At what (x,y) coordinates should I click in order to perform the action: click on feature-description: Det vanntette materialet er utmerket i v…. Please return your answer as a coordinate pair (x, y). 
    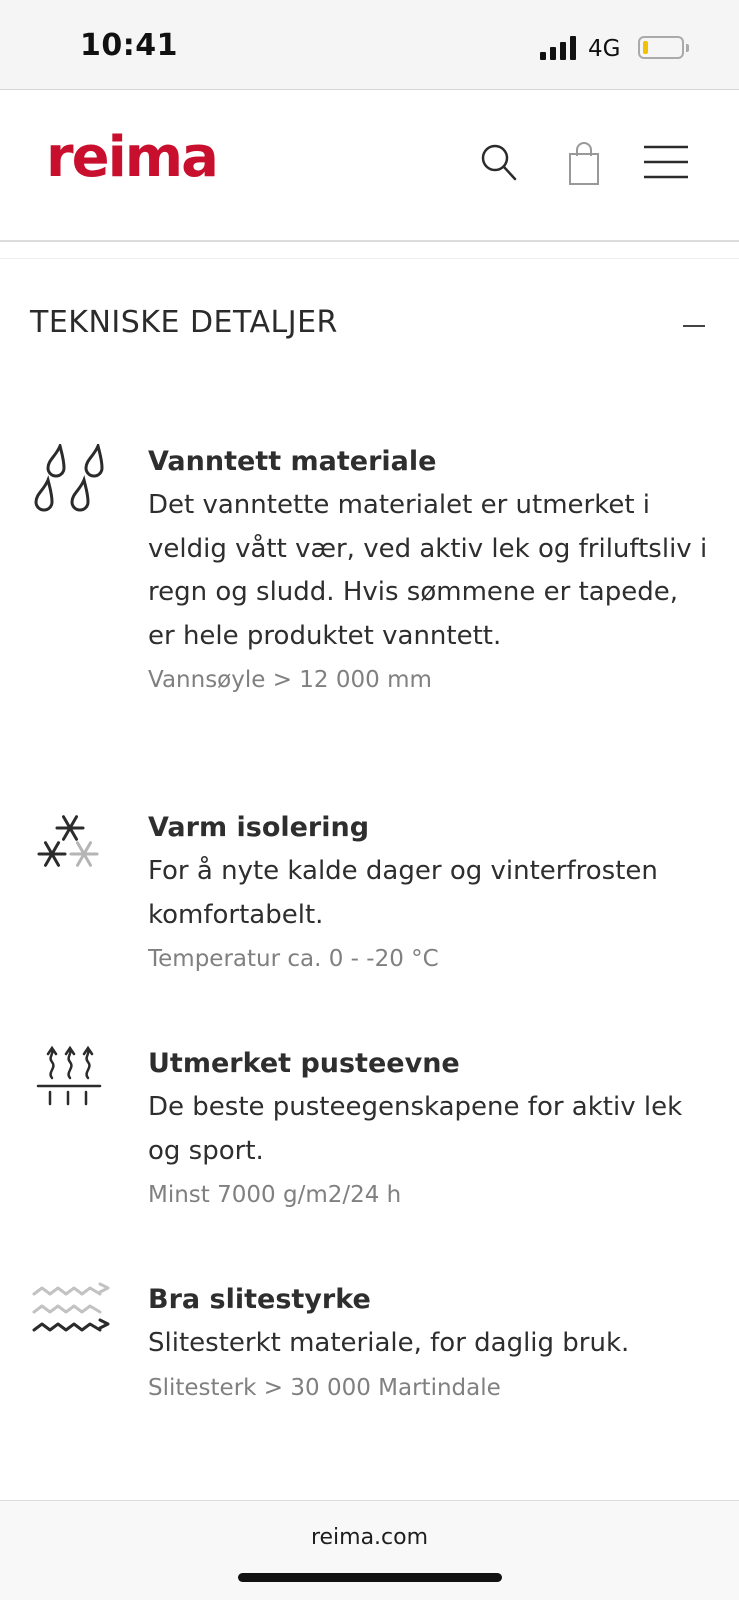
    Looking at the image, I should click on (428, 570).